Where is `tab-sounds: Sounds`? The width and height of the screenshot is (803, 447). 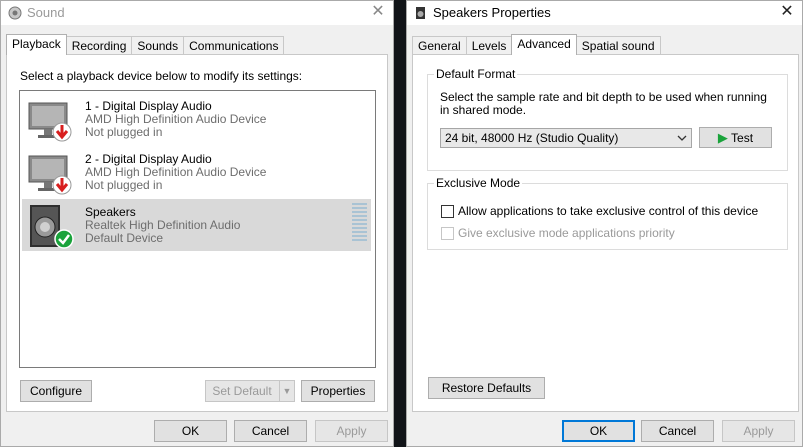 tab-sounds: Sounds is located at coordinates (158, 45).